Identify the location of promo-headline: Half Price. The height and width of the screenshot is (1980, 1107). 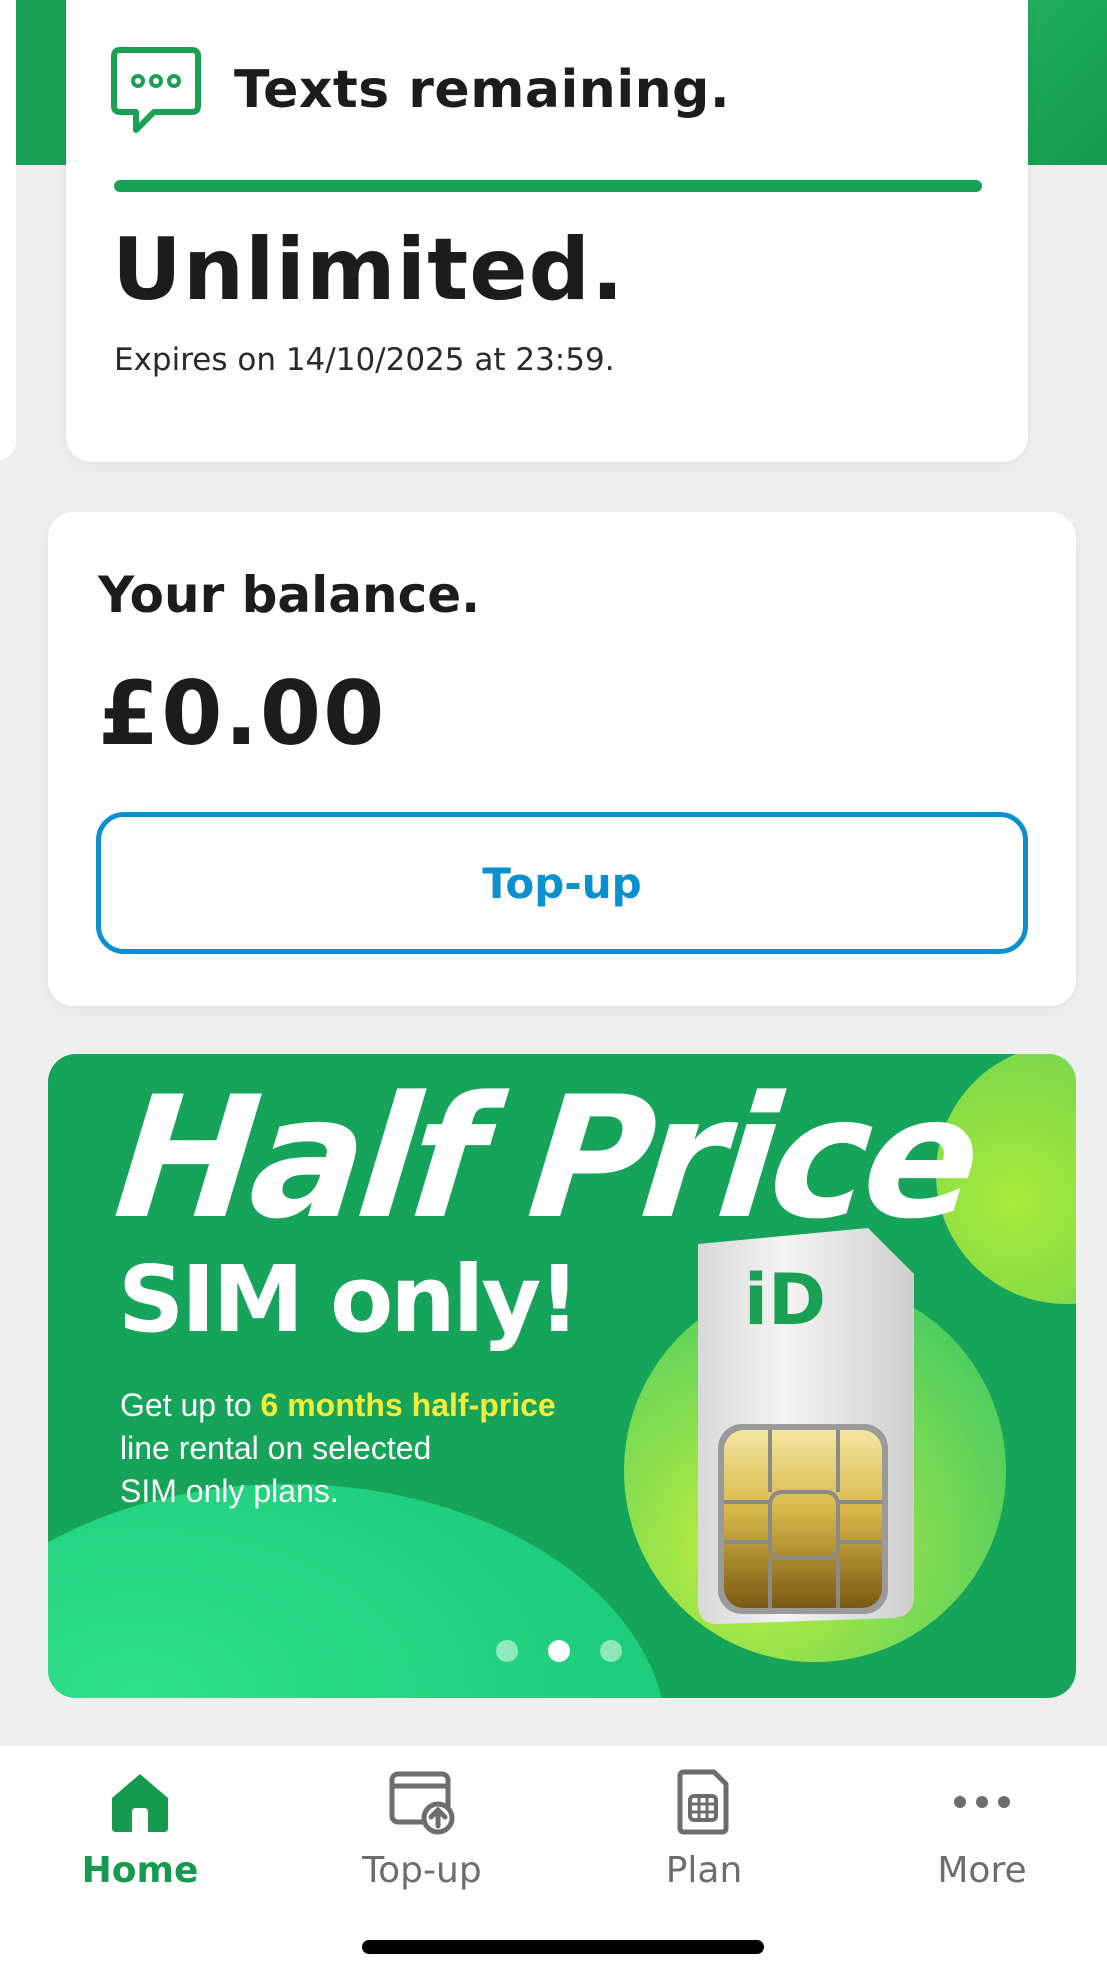
(545, 1158).